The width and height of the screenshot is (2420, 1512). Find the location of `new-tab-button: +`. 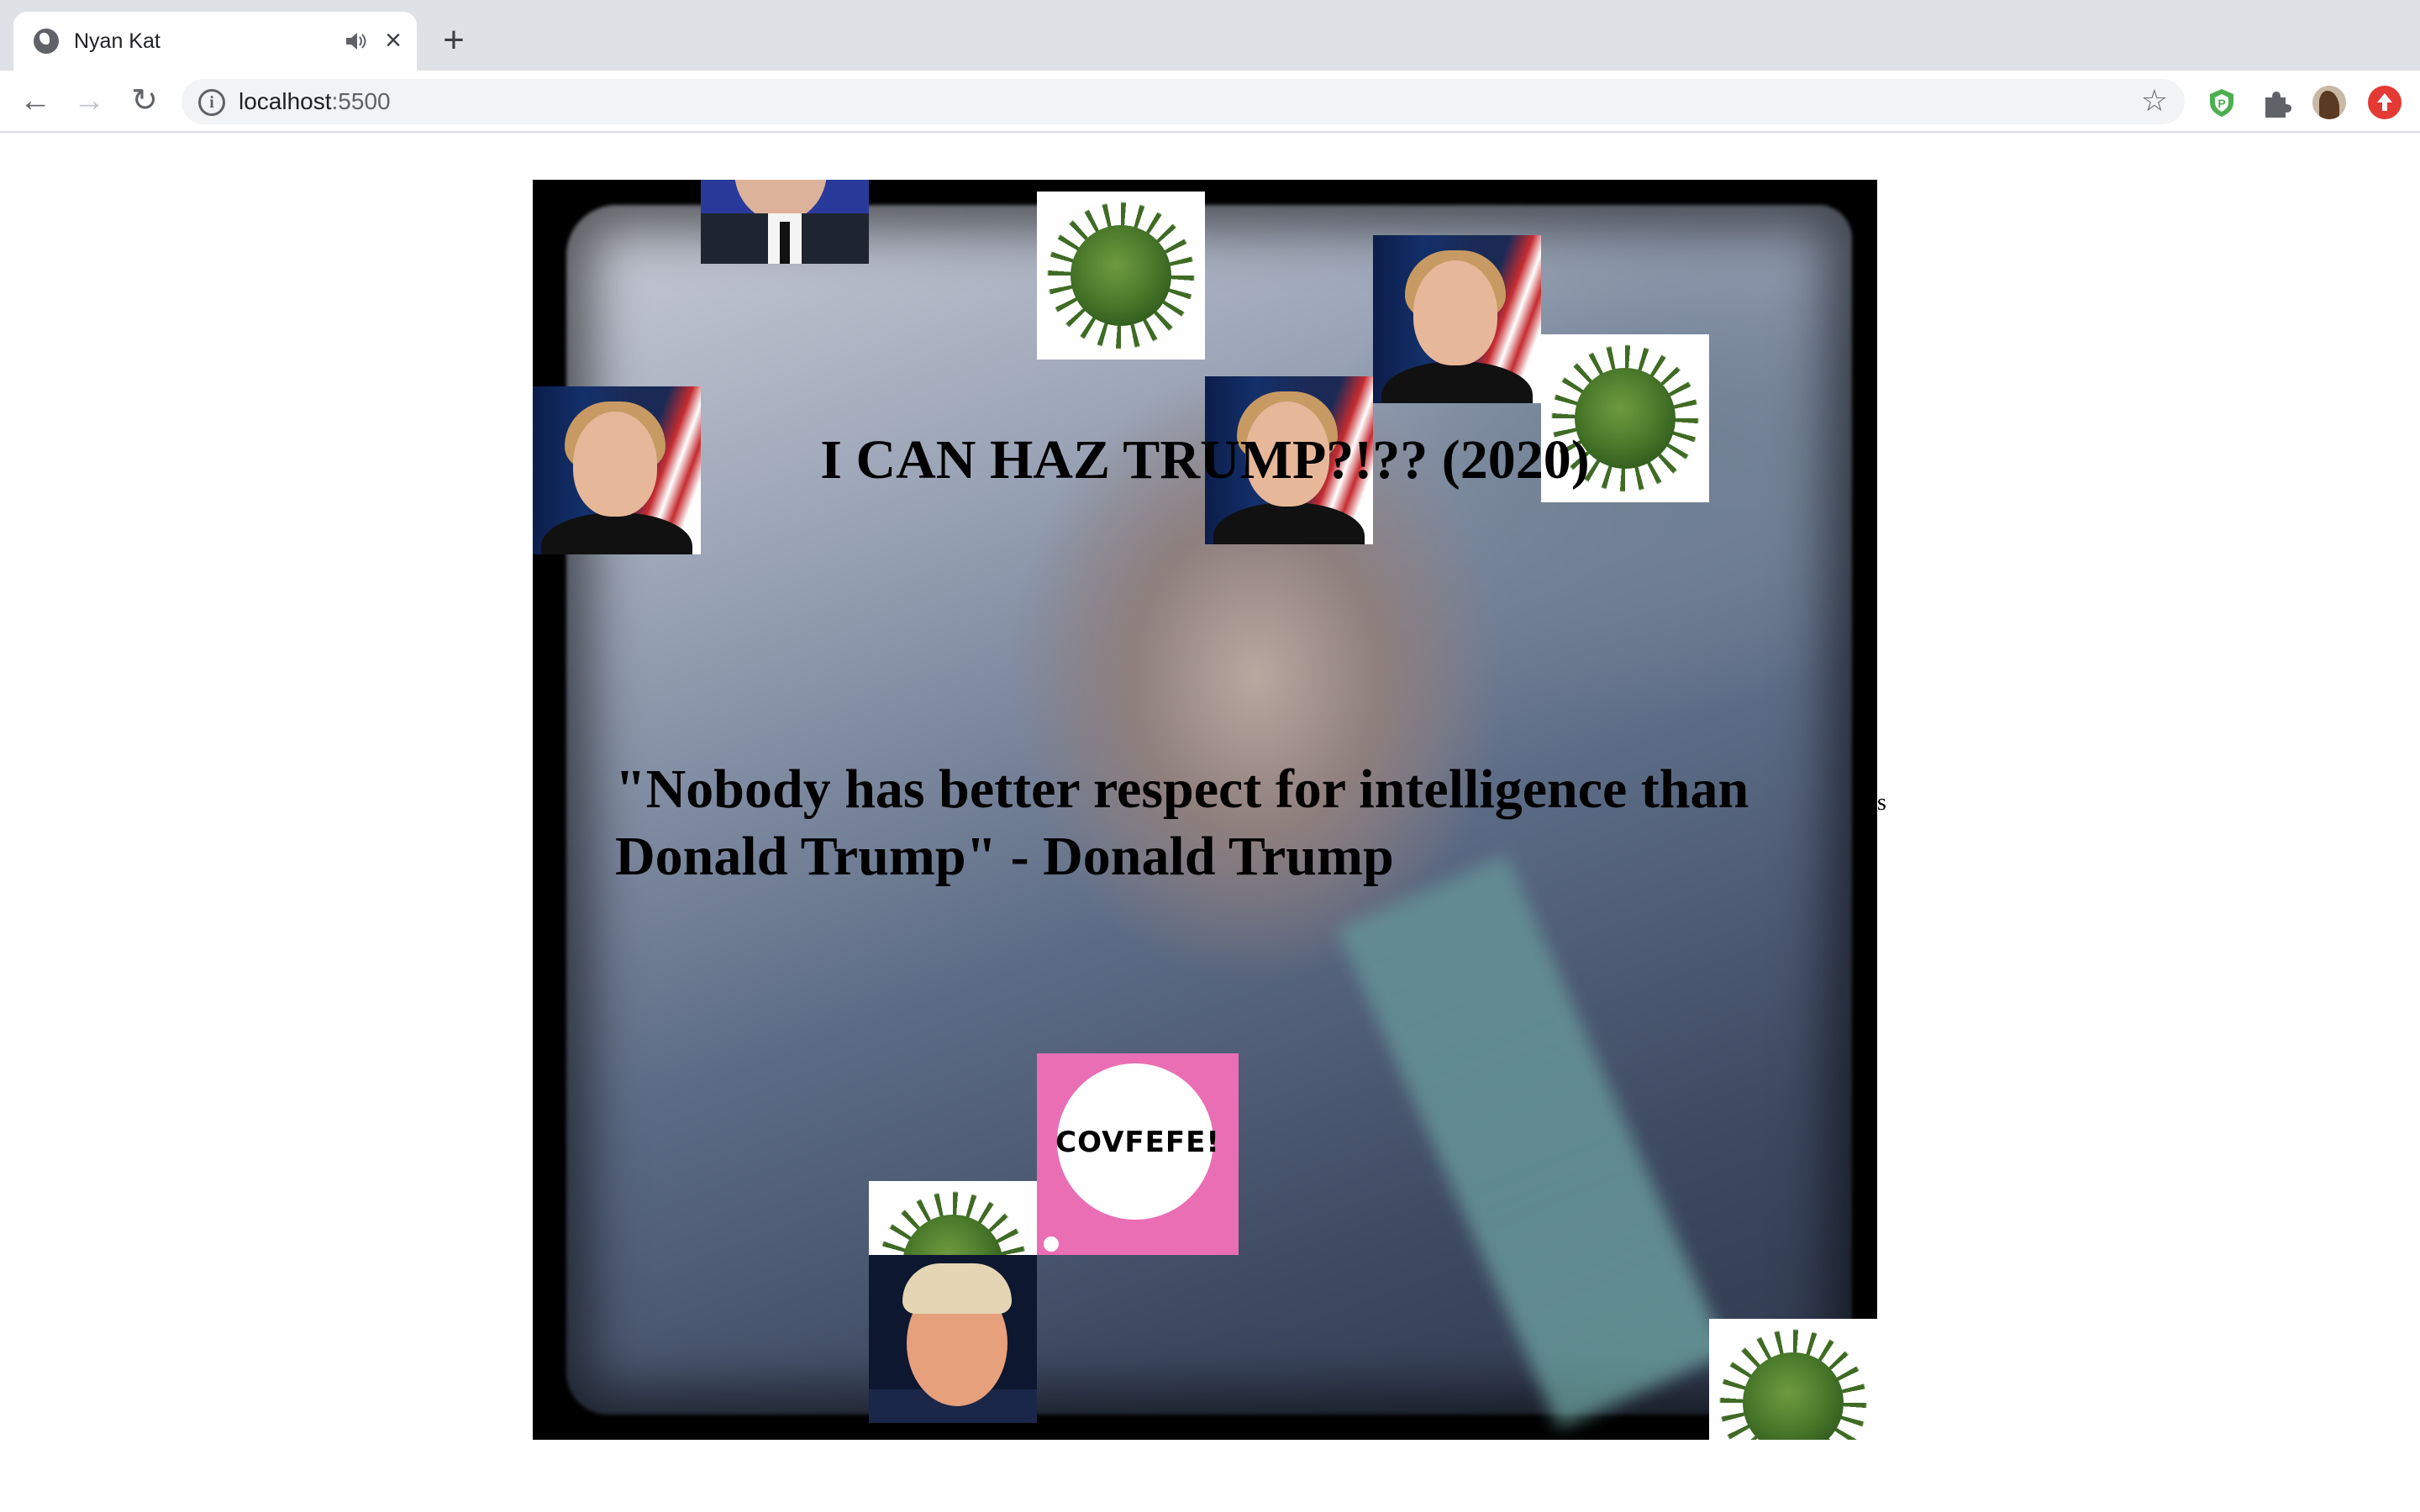

new-tab-button: + is located at coordinates (454, 42).